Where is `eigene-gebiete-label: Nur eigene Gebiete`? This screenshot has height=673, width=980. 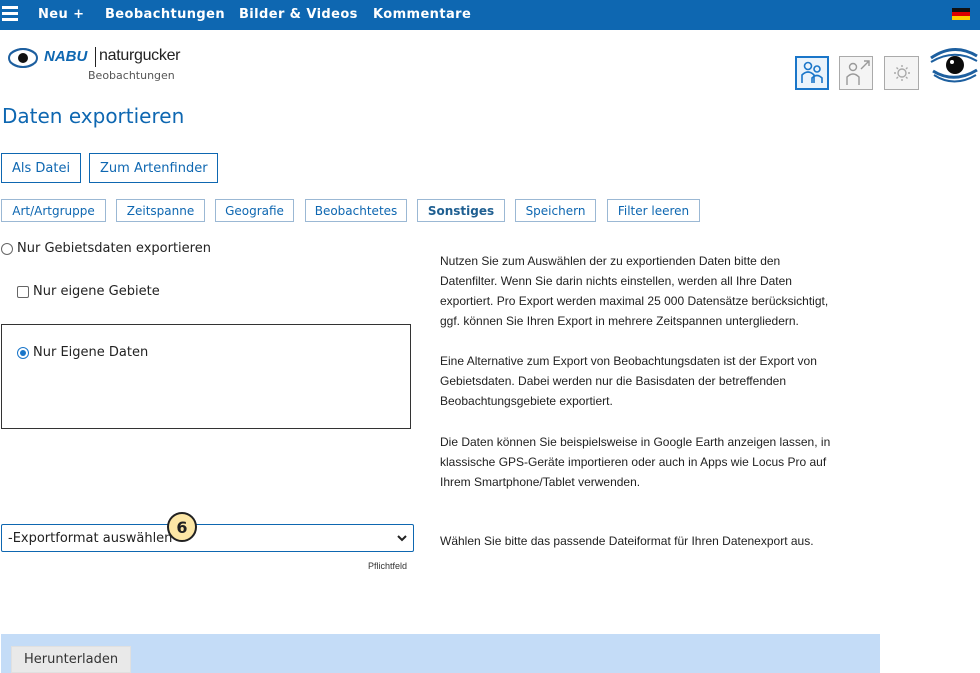
eigene-gebiete-label: Nur eigene Gebiete is located at coordinates (96, 291).